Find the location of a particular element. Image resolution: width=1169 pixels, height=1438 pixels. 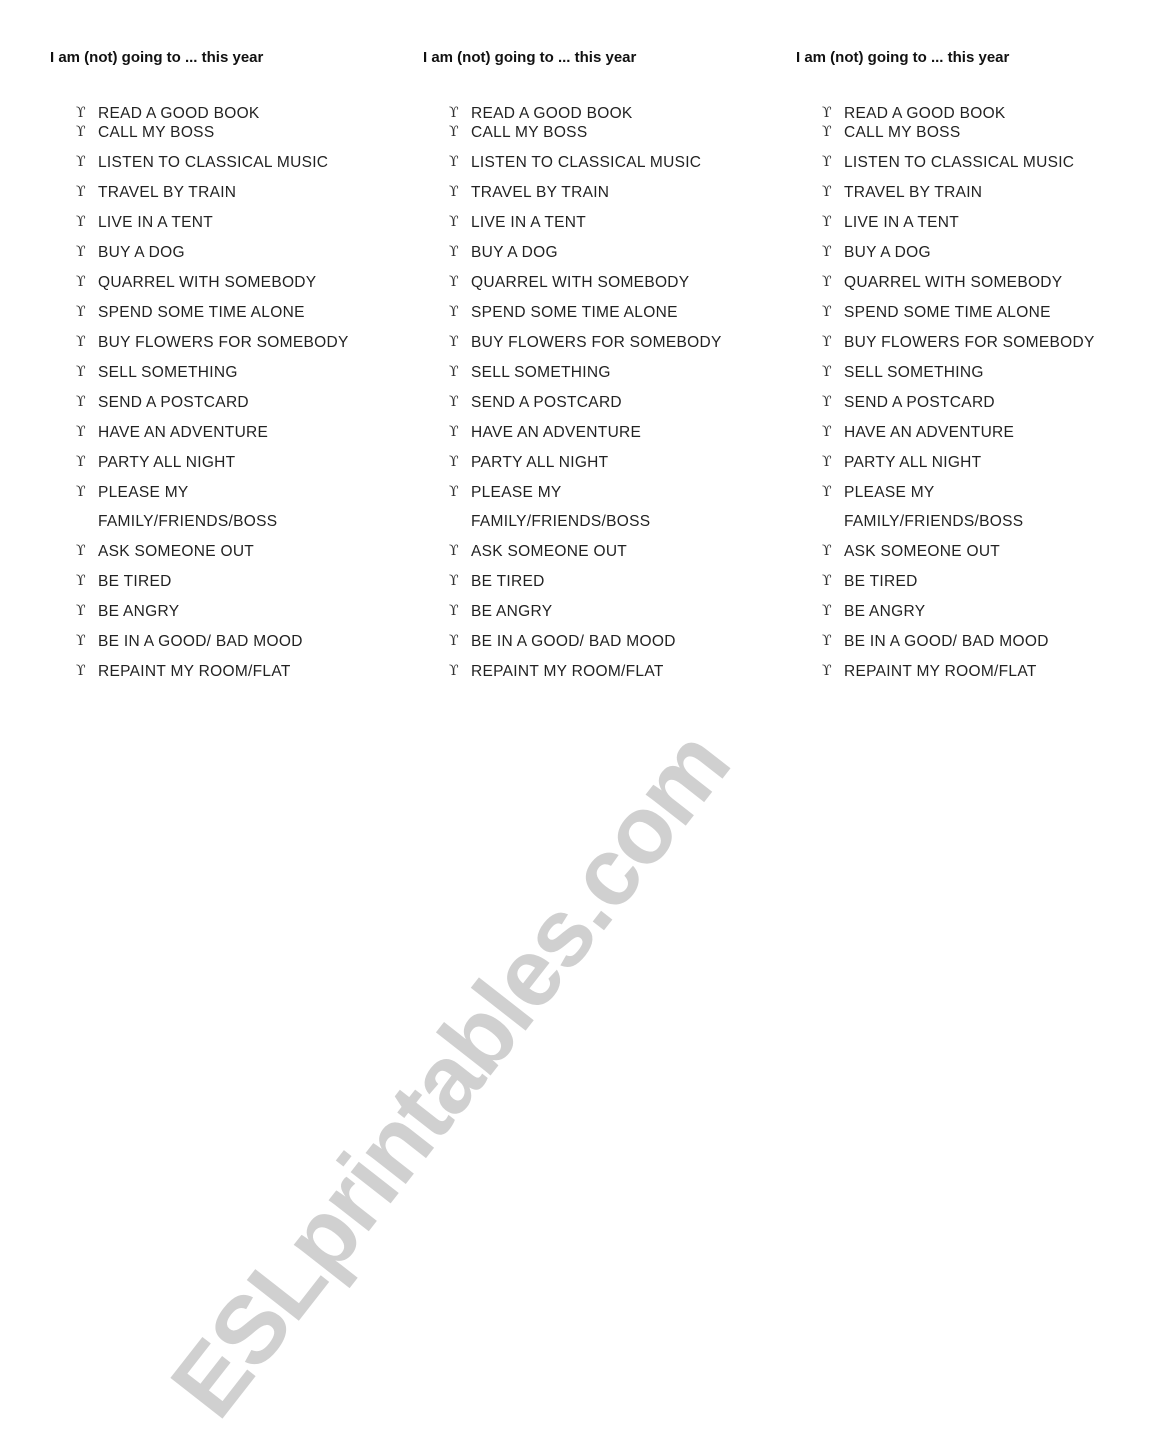

list-item: ϒ QUARREL WITH SOMEBODY is located at coordinates (585, 282).